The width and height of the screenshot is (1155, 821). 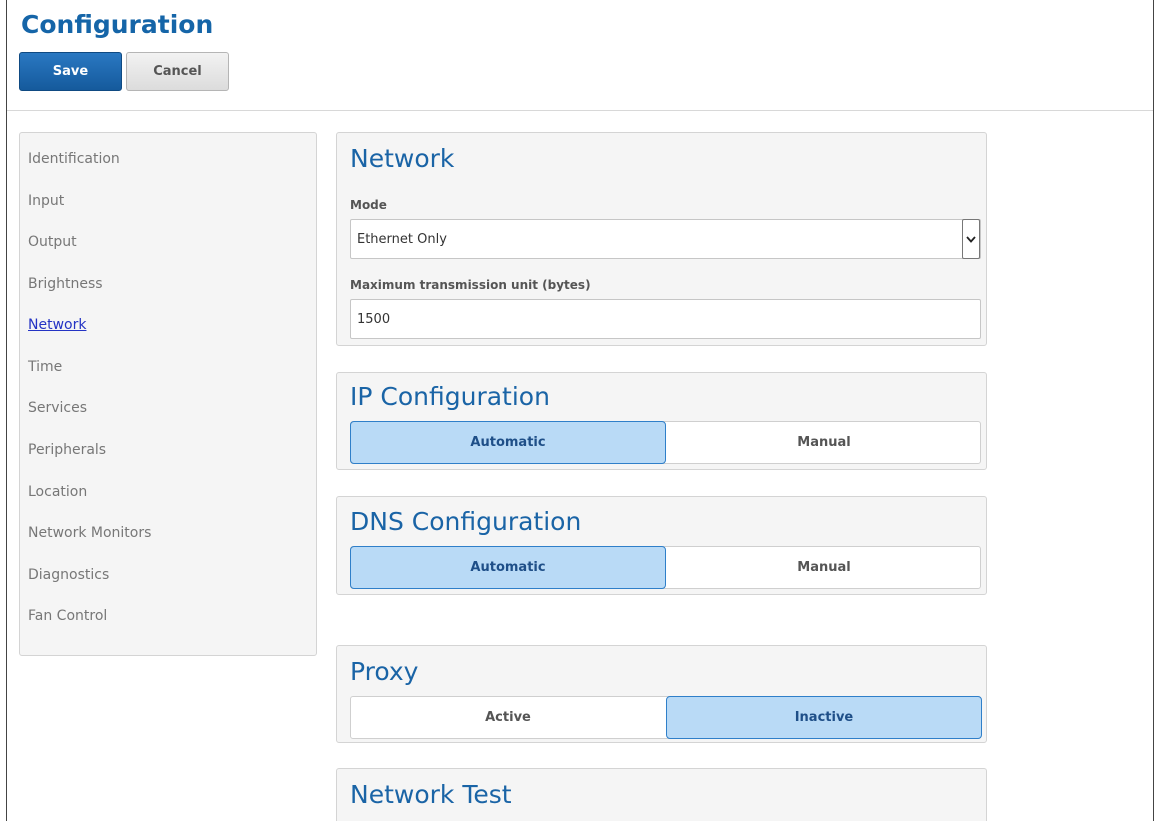 I want to click on sidebar-item-network: Network, so click(x=57, y=325).